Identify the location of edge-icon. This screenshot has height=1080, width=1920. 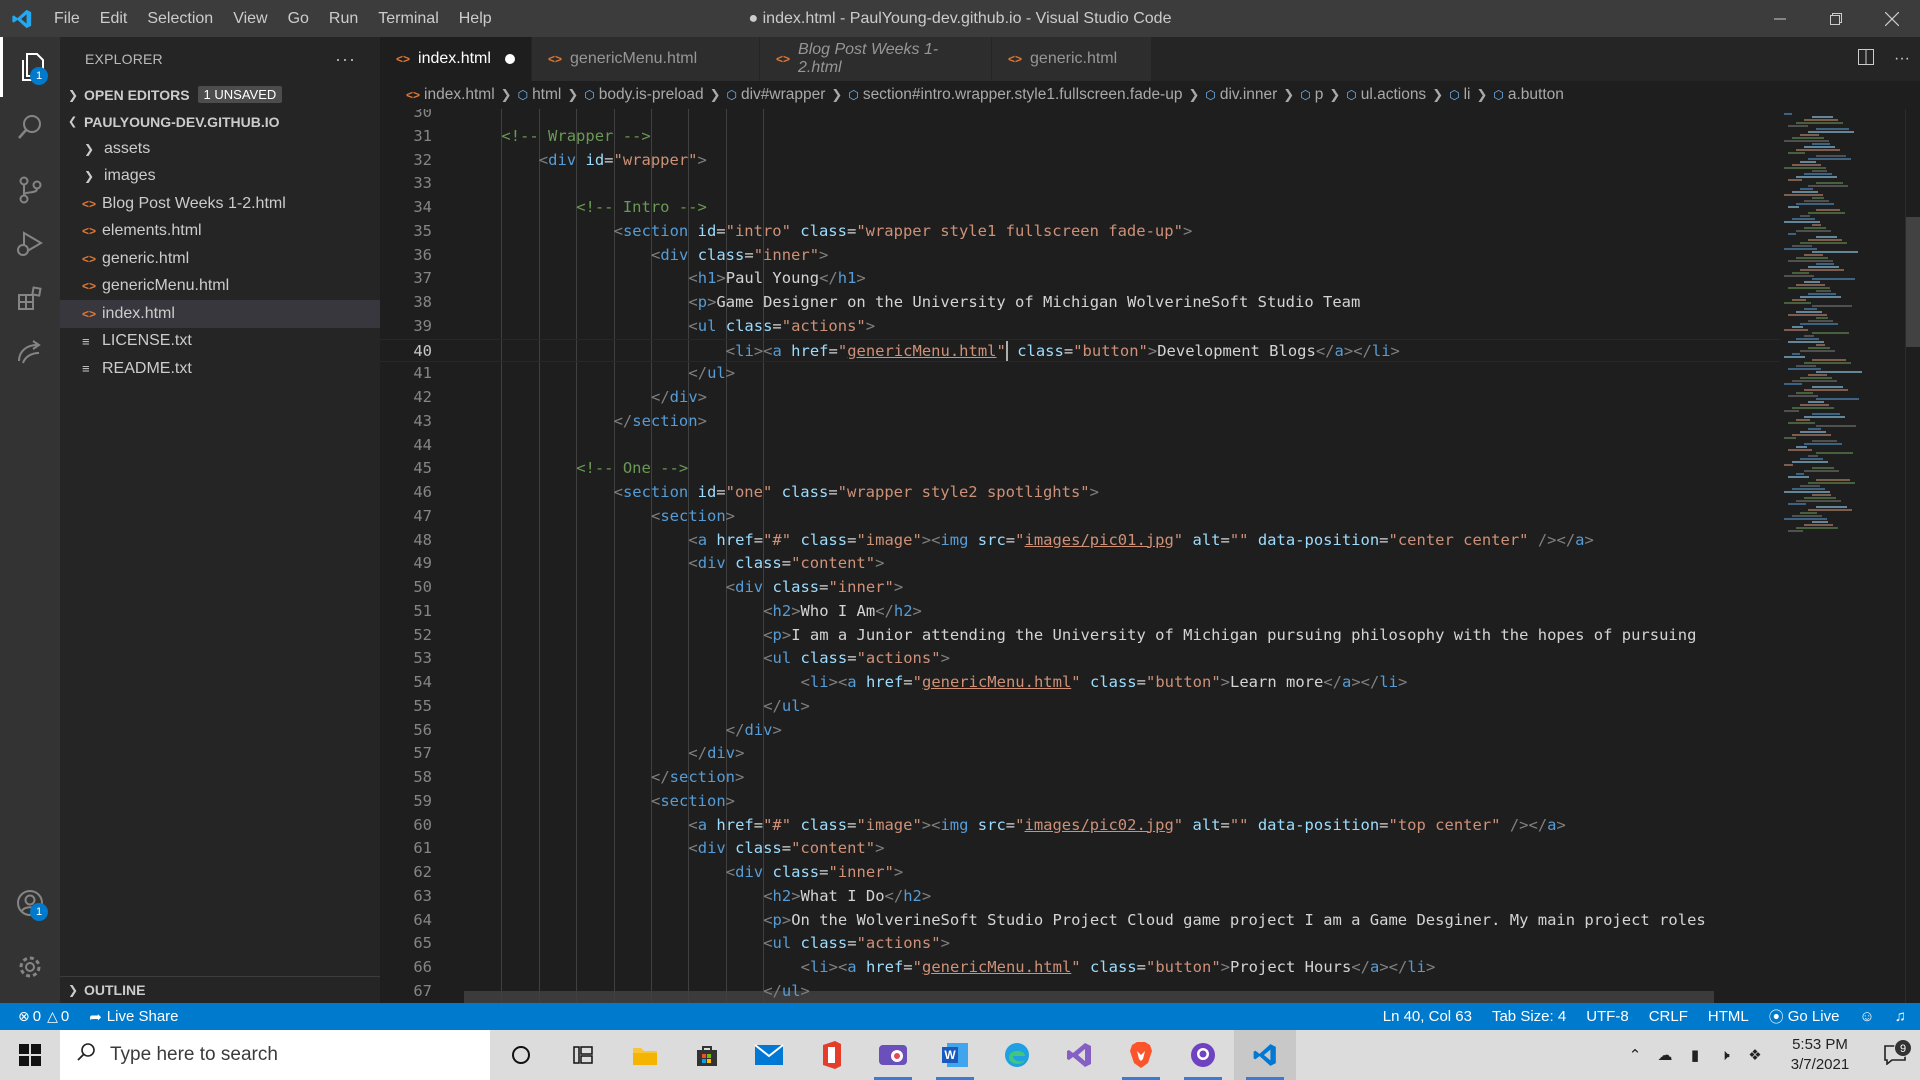
(1017, 1055).